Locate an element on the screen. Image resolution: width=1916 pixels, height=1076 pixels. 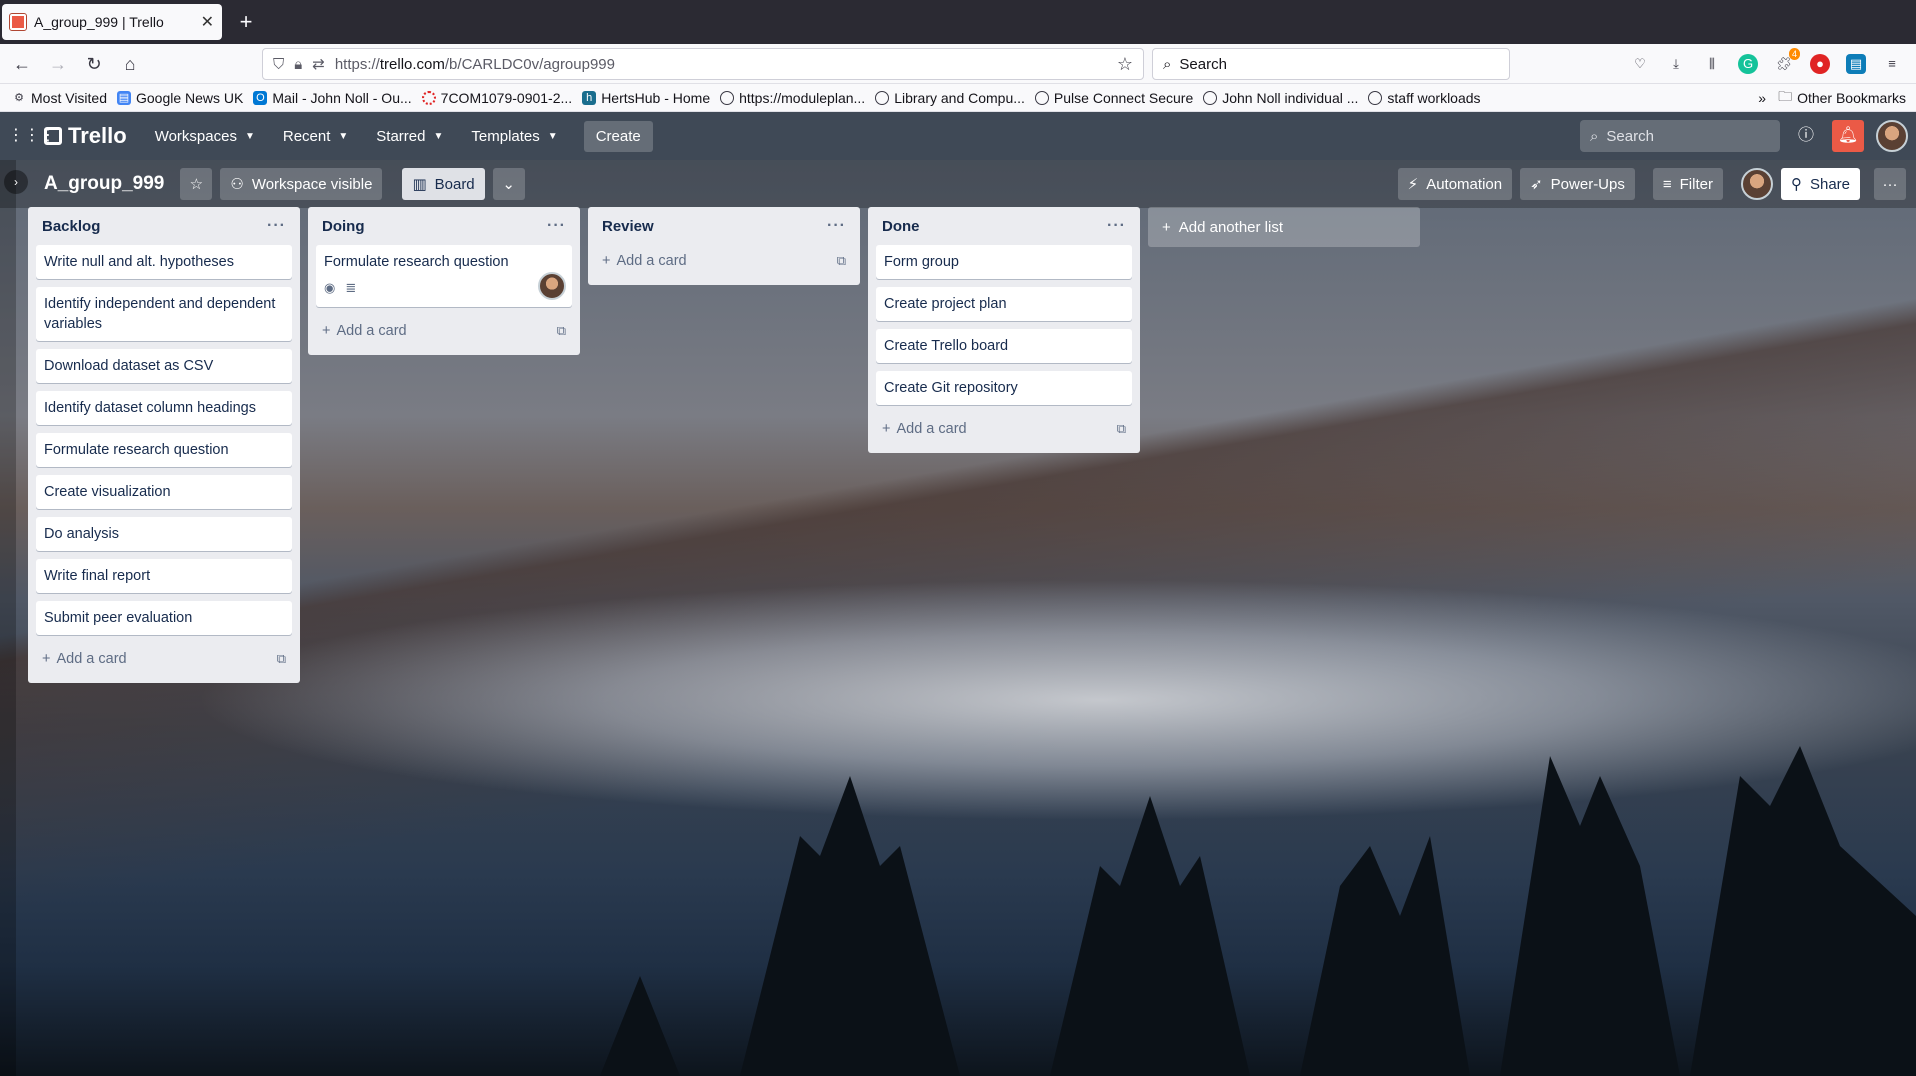
menu-workspaces: Workspaces ▼ is located at coordinates (205, 136).